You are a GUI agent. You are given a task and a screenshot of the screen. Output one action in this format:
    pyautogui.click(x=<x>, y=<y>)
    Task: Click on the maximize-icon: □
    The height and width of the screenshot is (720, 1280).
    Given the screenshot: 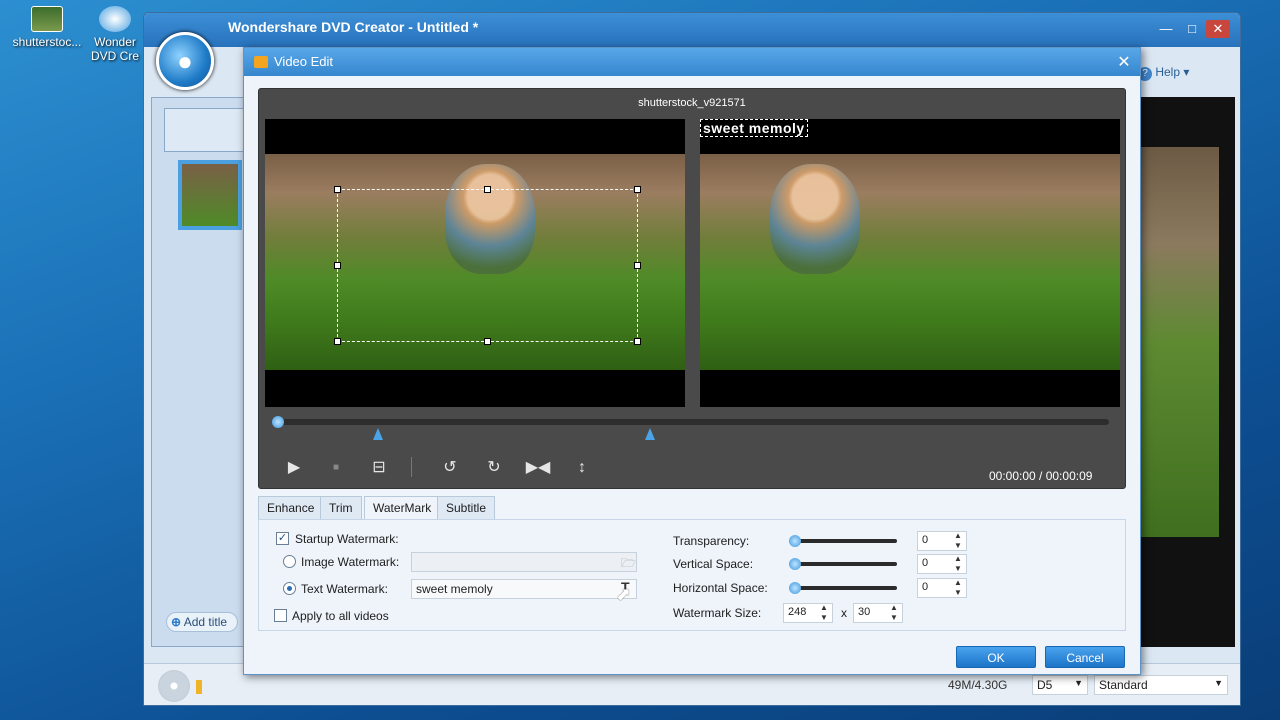 What is the action you would take?
    pyautogui.click(x=1192, y=29)
    